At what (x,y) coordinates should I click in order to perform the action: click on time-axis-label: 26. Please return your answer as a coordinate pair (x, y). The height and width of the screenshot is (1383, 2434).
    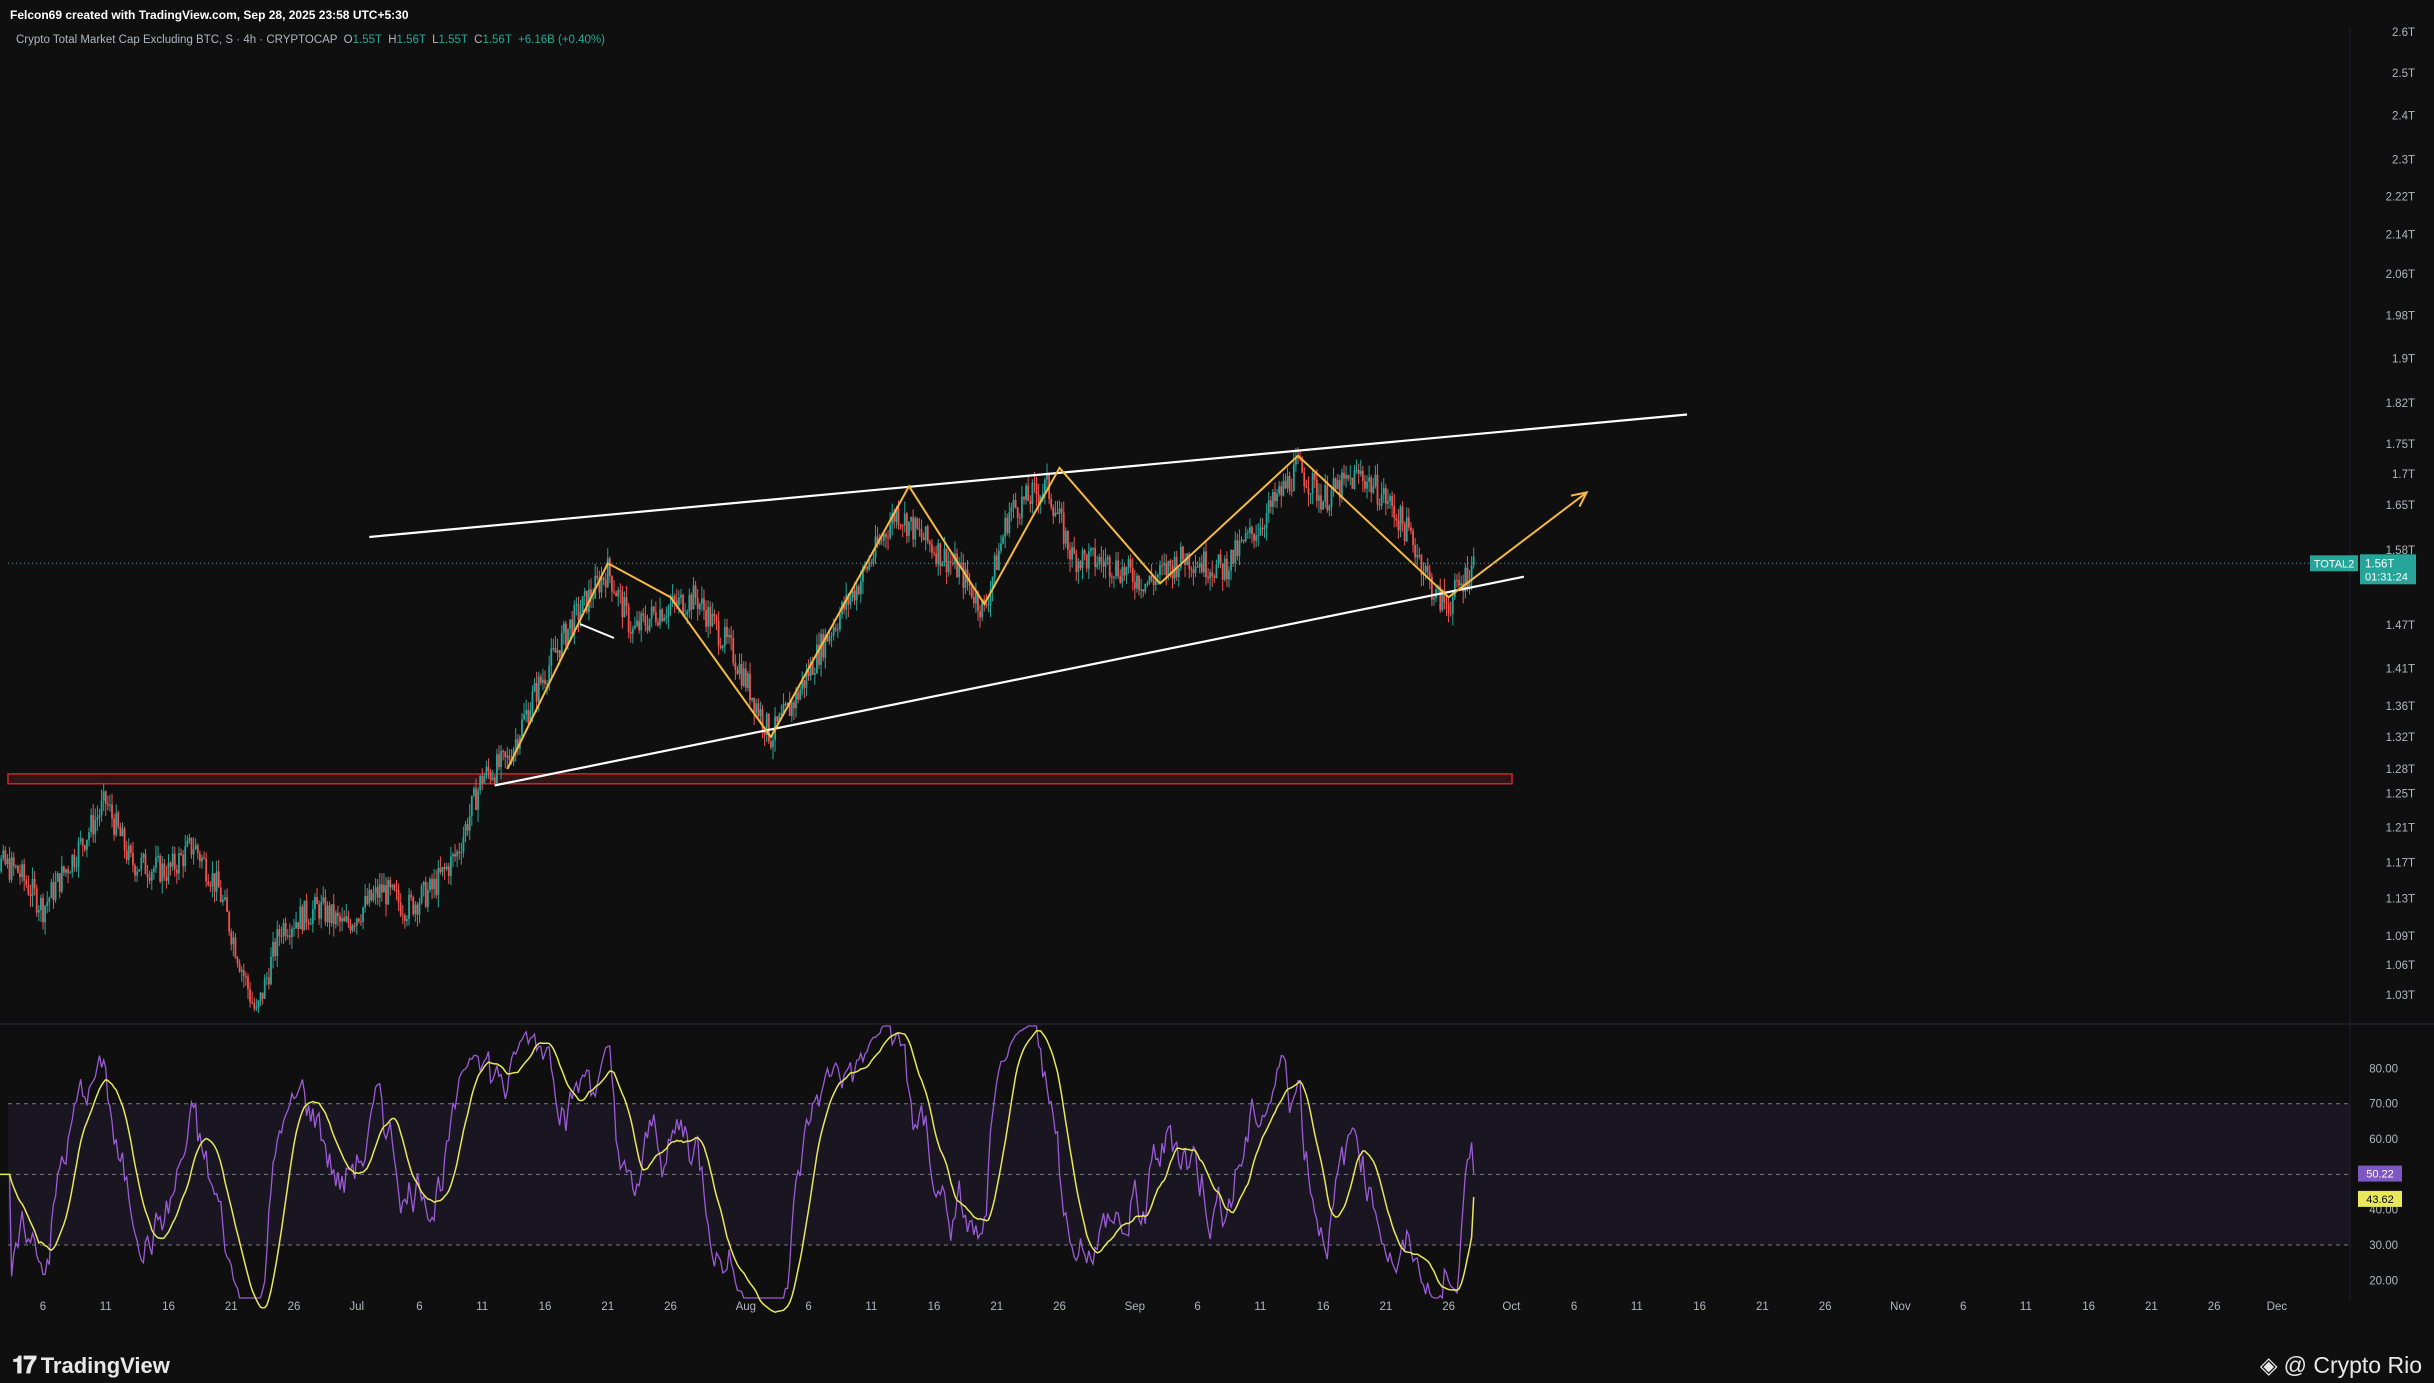
    Looking at the image, I should click on (1059, 1307).